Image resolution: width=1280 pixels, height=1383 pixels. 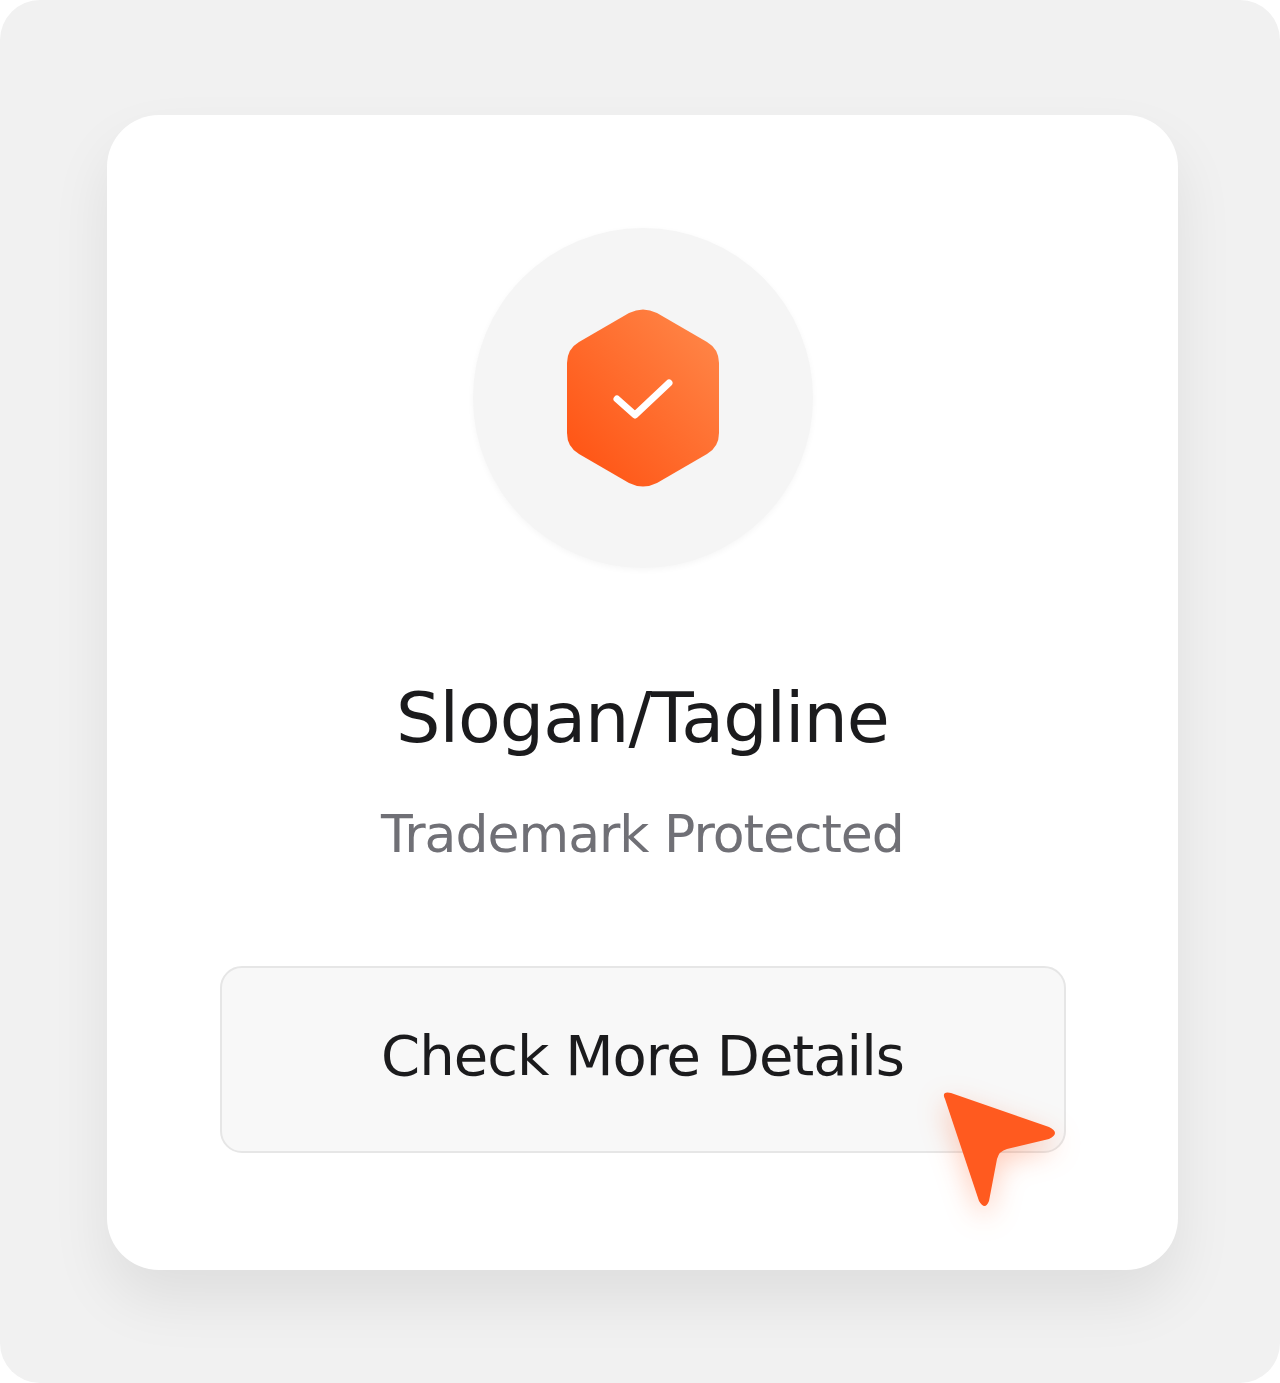 What do you see at coordinates (642, 398) in the screenshot?
I see `shield-check-icon` at bounding box center [642, 398].